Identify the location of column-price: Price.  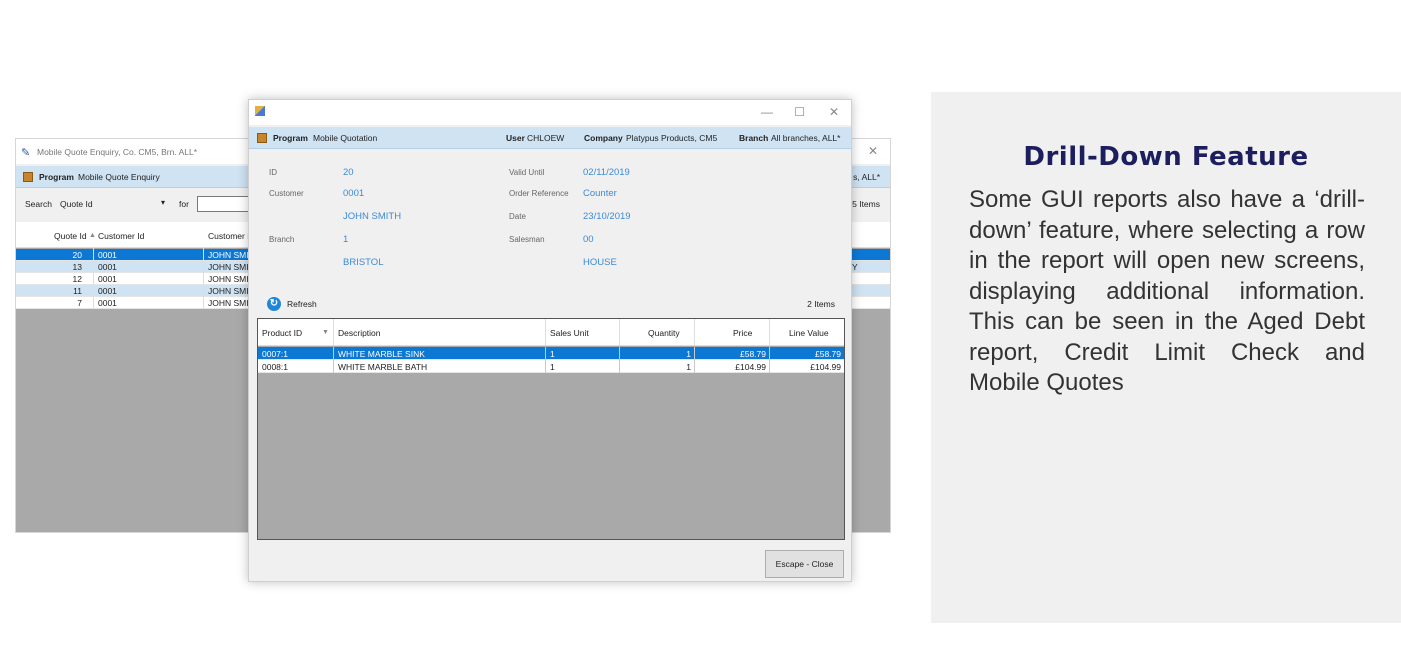
(742, 333).